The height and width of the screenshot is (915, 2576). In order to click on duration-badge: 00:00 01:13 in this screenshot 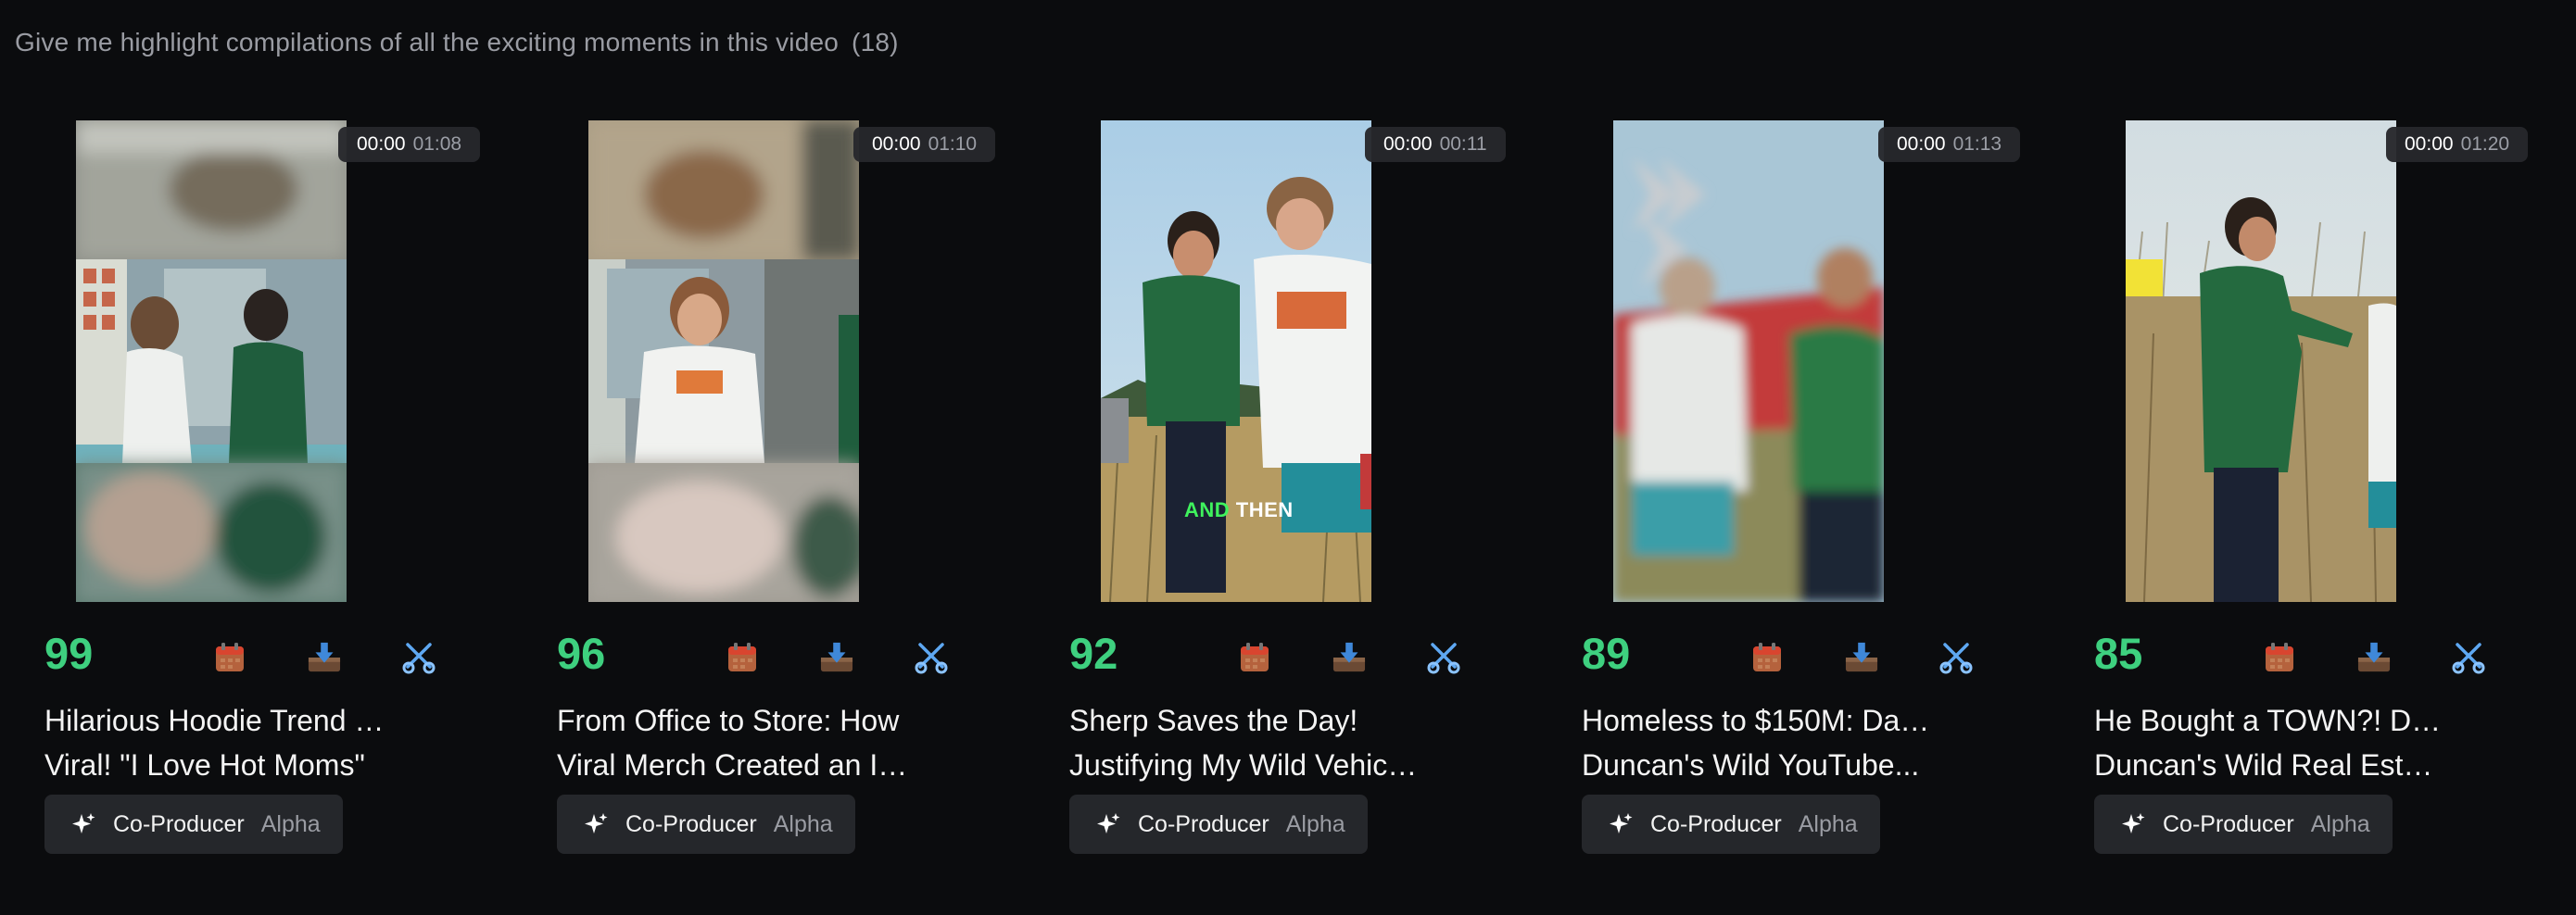, I will do `click(1949, 144)`.